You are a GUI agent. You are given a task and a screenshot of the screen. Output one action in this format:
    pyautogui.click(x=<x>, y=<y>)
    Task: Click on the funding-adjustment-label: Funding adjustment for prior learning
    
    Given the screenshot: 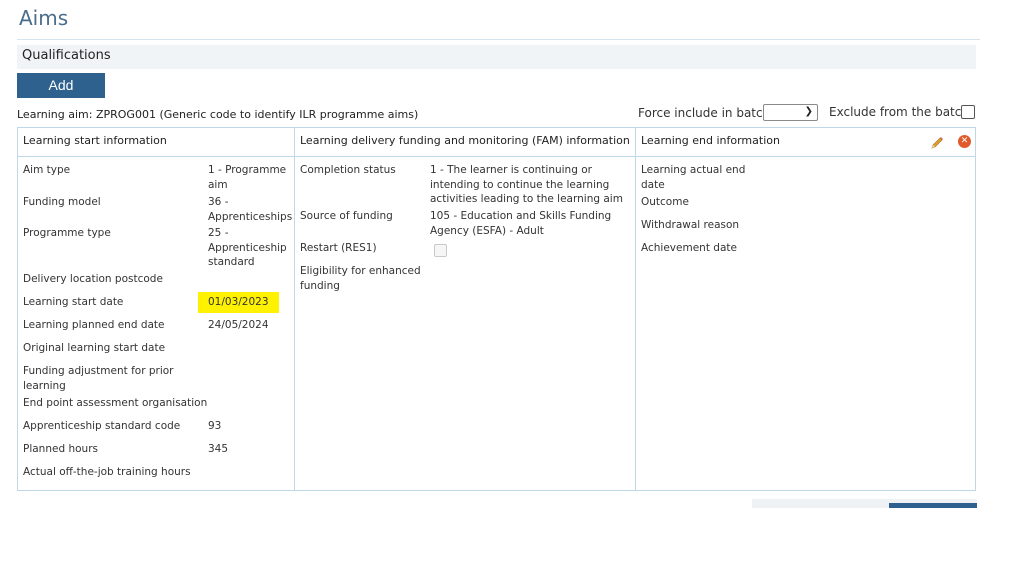 What is the action you would take?
    pyautogui.click(x=98, y=378)
    